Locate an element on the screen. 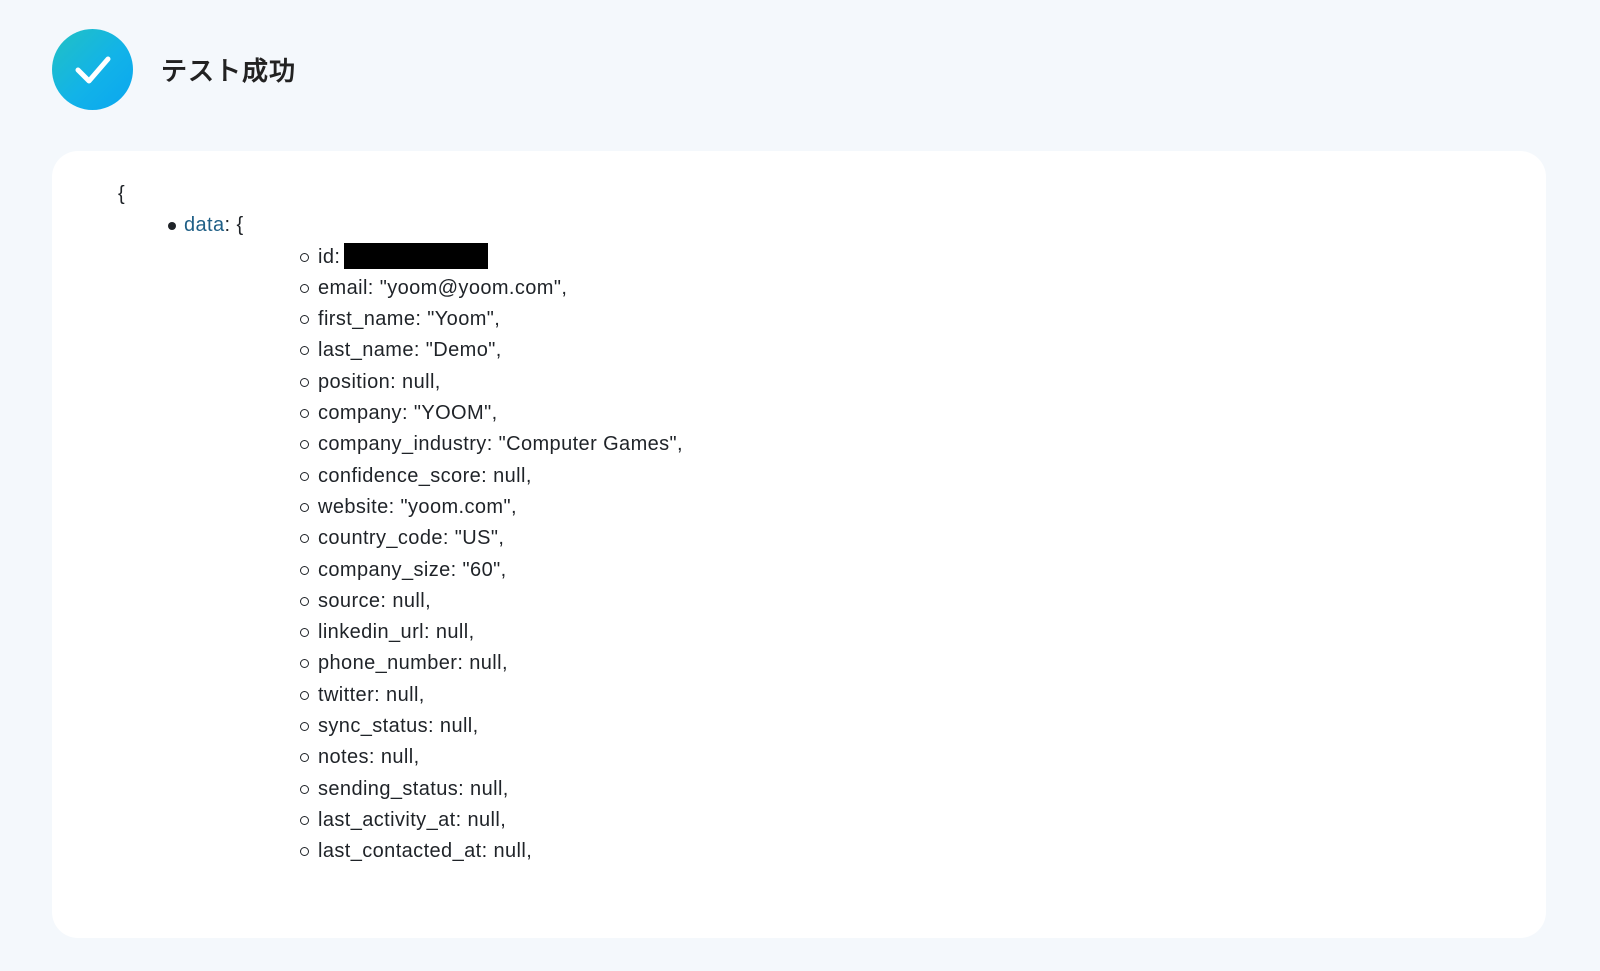  json-field-twitter: twitter: null, is located at coordinates (841, 695).